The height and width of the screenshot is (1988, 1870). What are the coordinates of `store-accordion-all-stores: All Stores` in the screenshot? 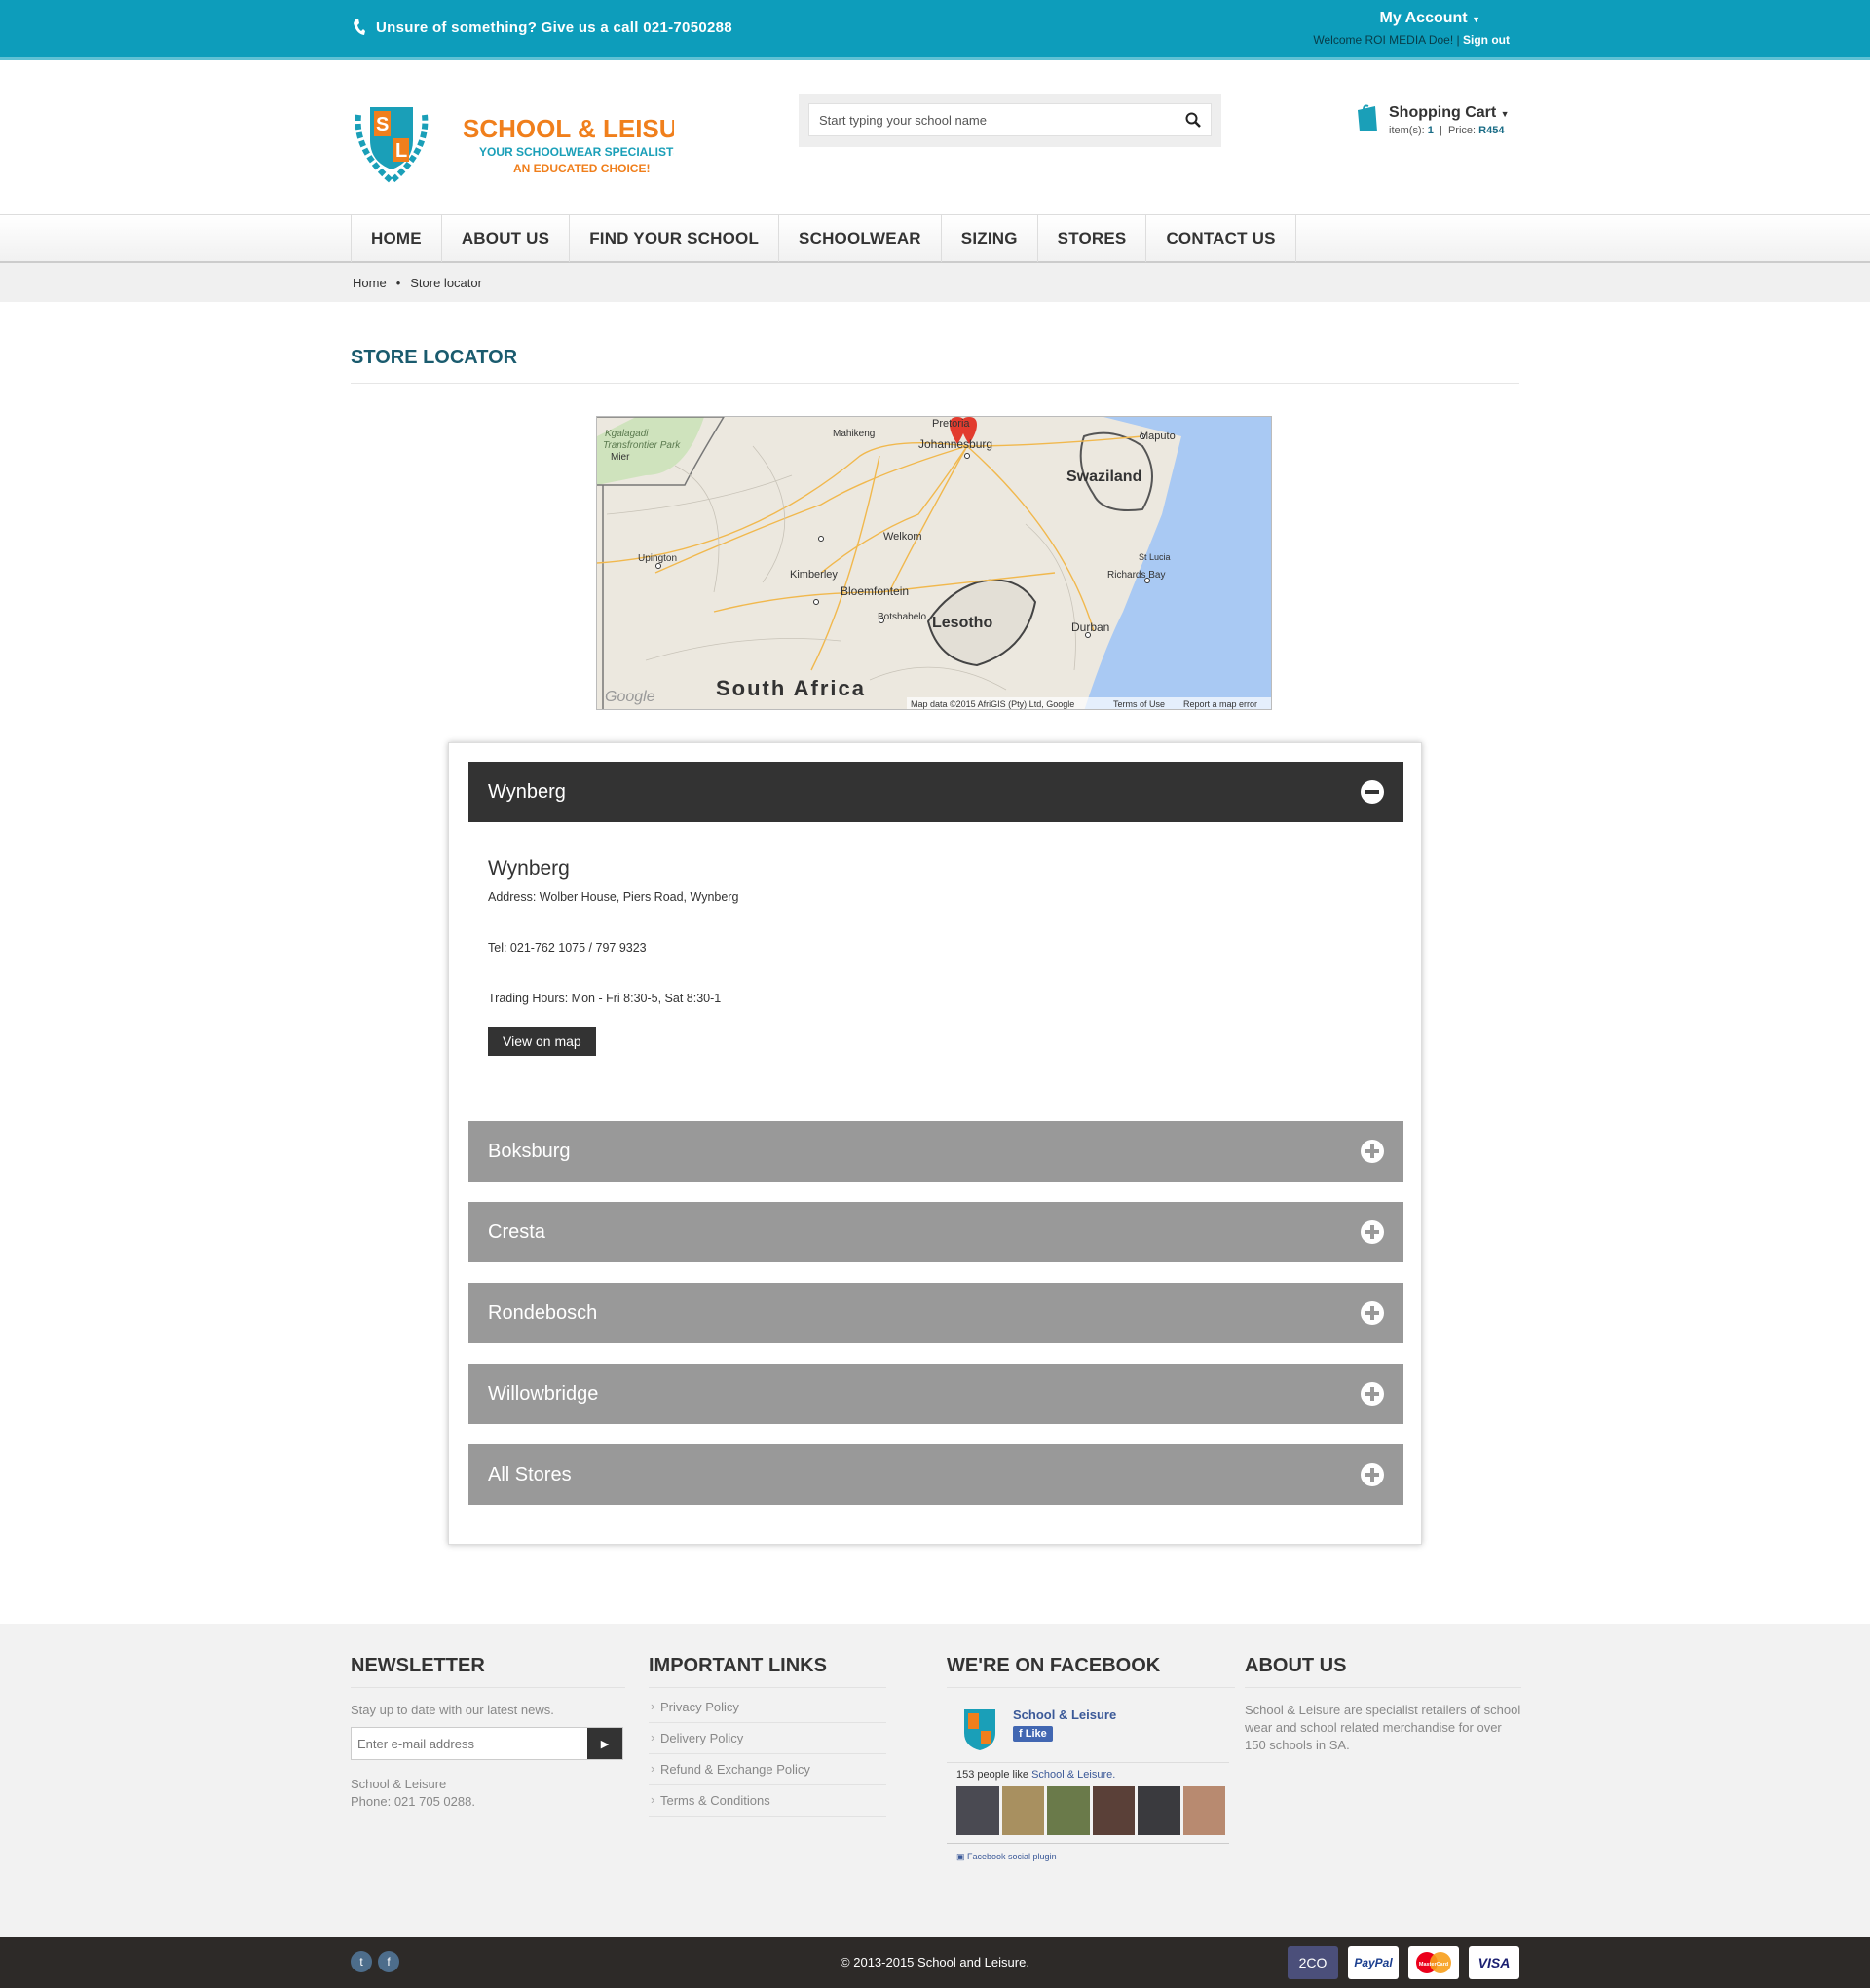 It's located at (936, 1474).